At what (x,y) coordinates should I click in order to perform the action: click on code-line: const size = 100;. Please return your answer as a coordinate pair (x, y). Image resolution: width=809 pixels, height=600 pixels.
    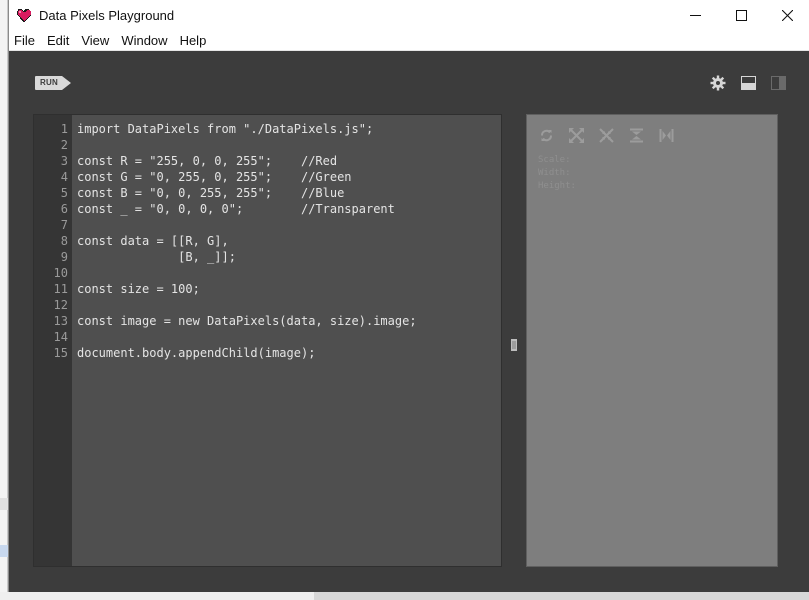
    Looking at the image, I should click on (287, 289).